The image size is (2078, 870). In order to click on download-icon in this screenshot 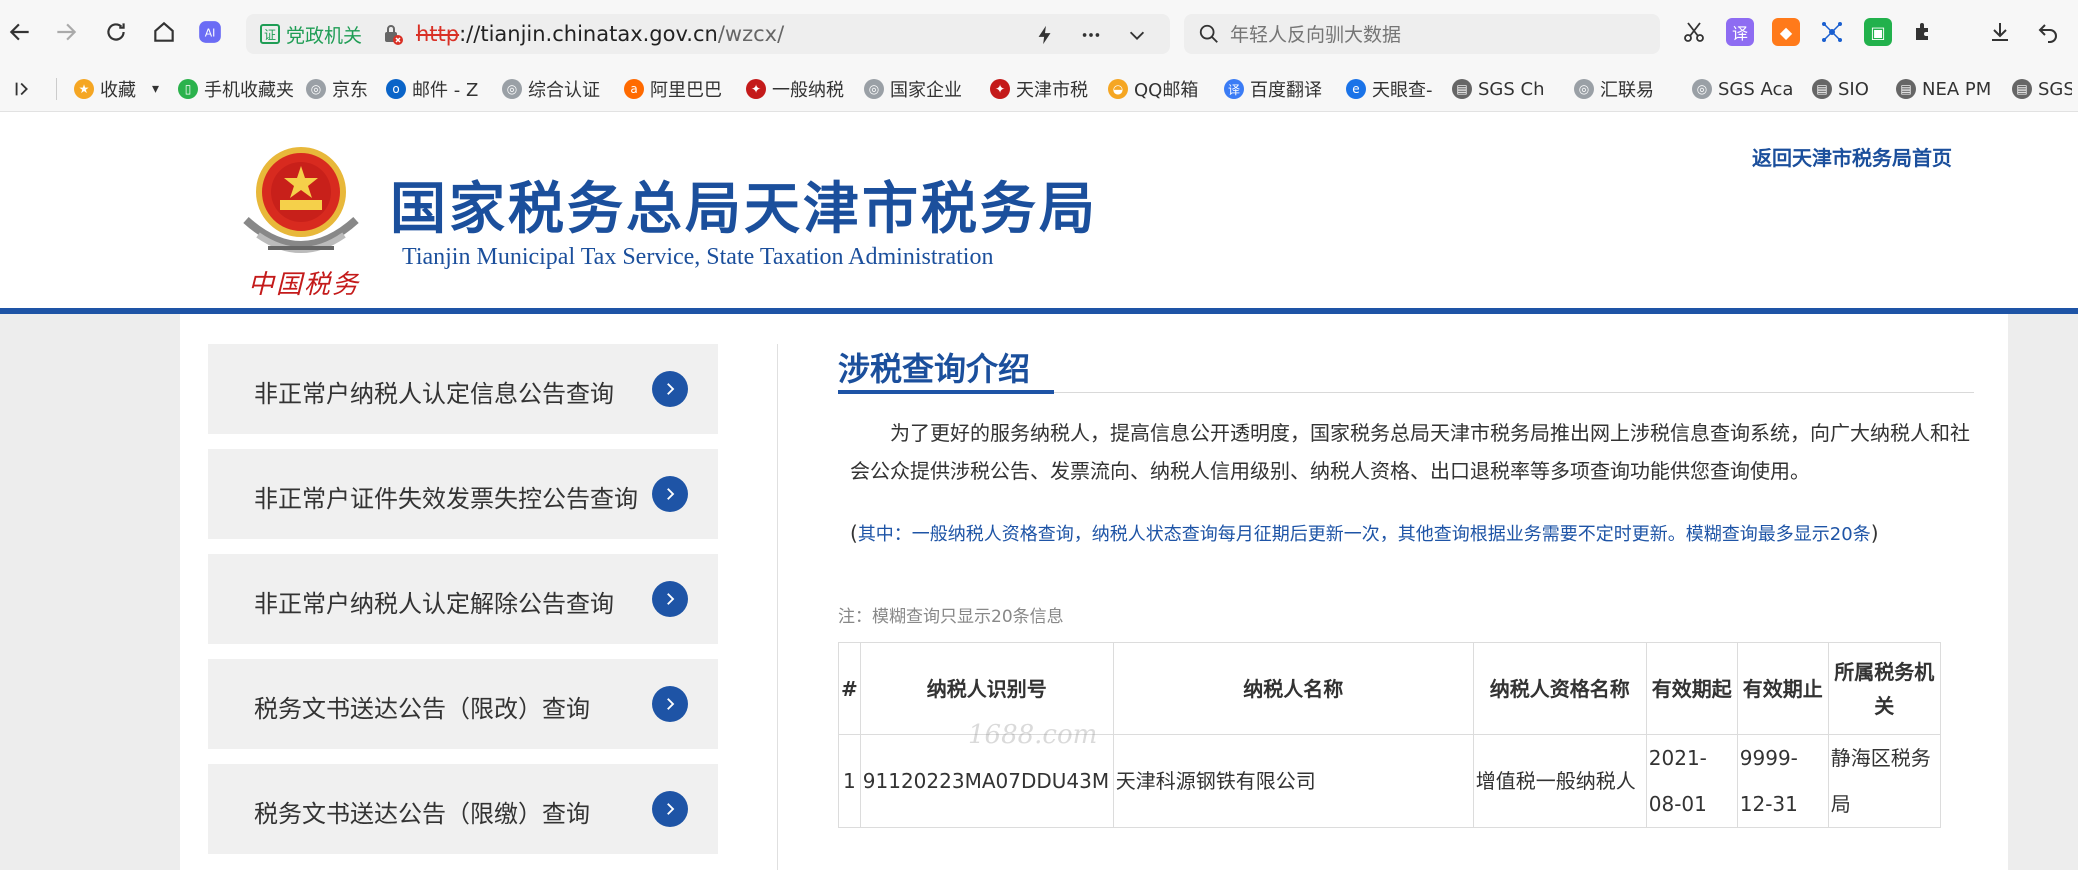, I will do `click(2000, 32)`.